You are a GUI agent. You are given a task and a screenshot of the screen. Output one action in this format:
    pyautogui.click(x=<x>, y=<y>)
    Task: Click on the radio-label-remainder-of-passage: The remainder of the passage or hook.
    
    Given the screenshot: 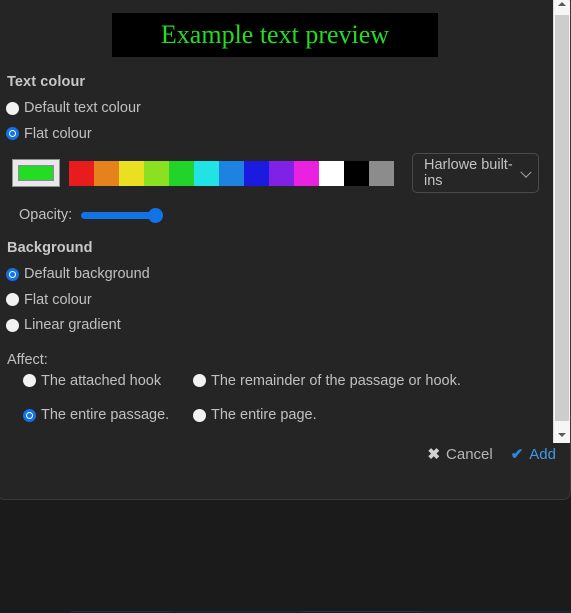 What is the action you would take?
    pyautogui.click(x=336, y=380)
    